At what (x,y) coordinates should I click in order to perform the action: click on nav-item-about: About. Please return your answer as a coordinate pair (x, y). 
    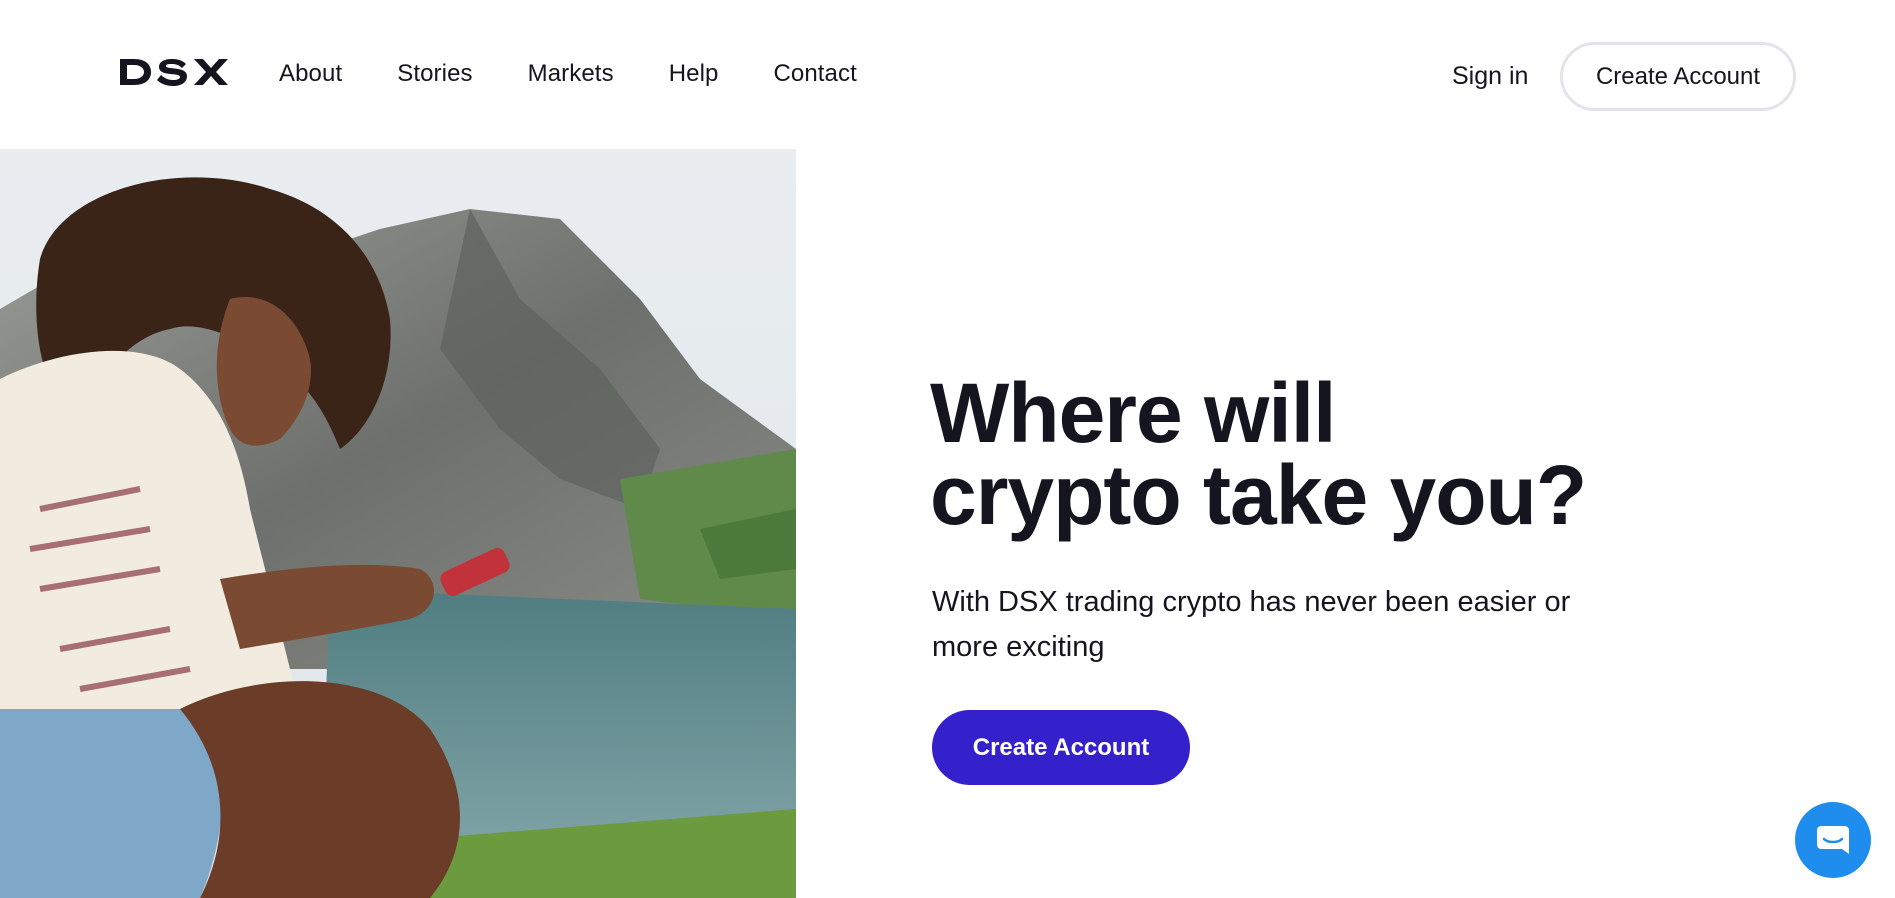
    Looking at the image, I should click on (310, 74).